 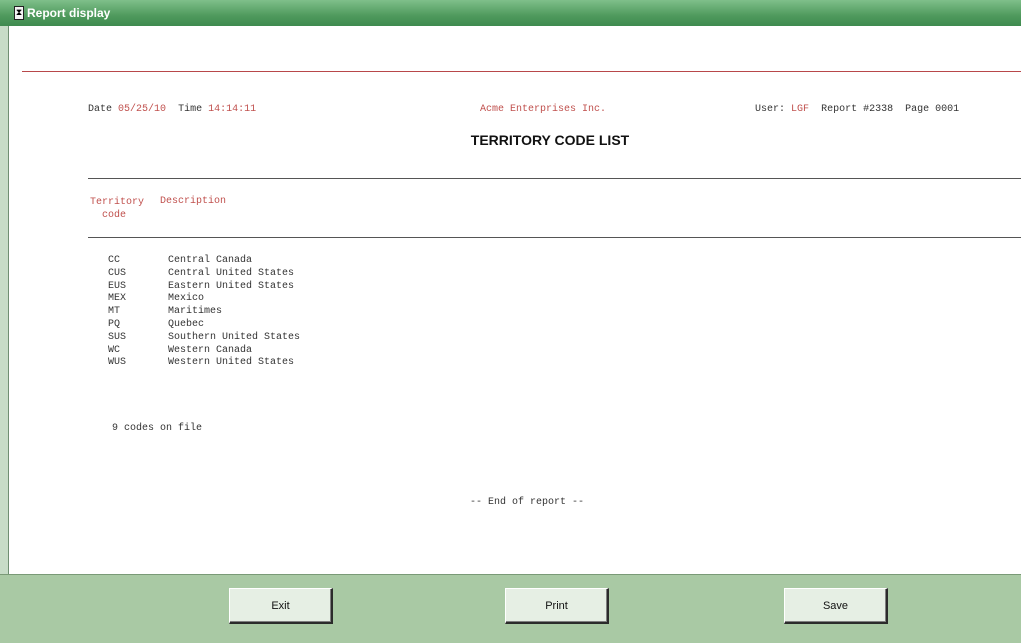 I want to click on territory-code: EUS, so click(x=117, y=286).